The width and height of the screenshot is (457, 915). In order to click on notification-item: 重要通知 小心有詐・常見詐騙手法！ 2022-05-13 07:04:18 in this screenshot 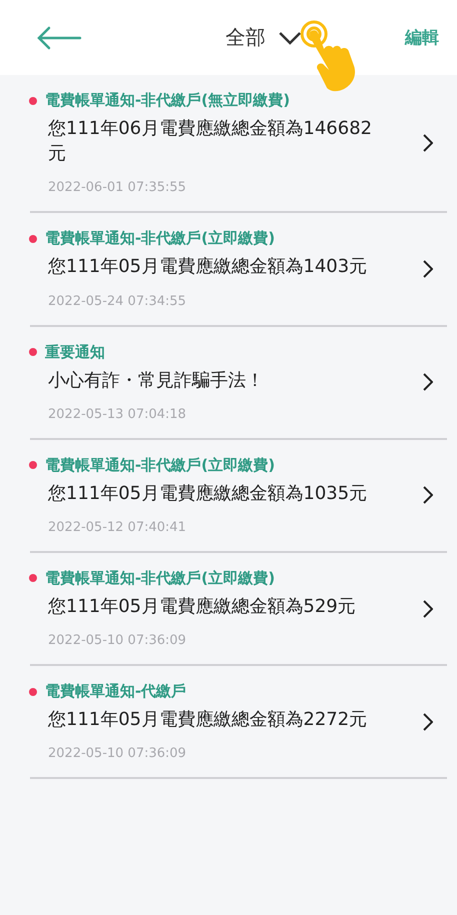, I will do `click(238, 383)`.